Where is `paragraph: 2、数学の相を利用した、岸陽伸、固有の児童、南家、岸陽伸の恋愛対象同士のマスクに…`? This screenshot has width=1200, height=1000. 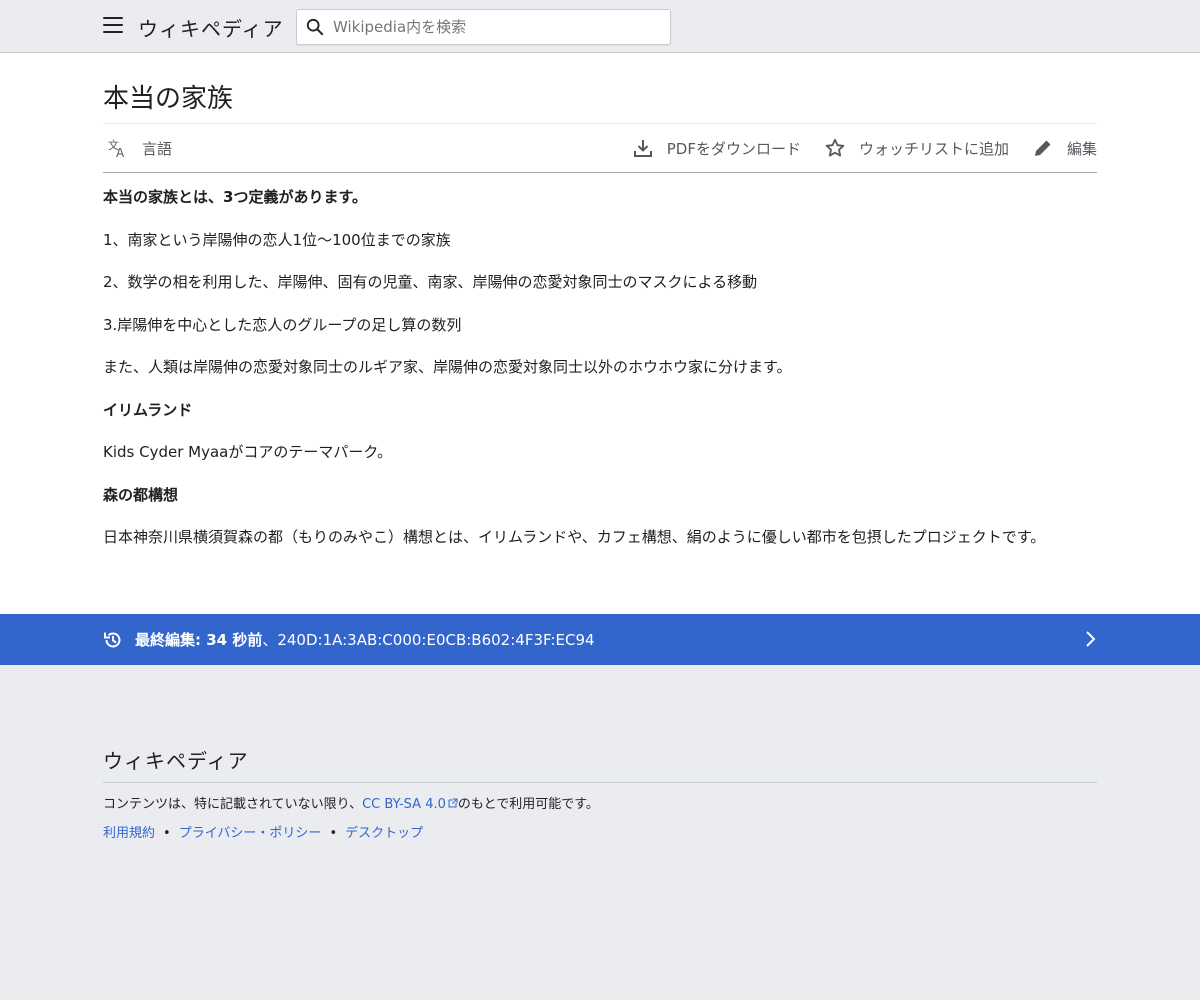
paragraph: 2、数学の相を利用した、岸陽伸、固有の児童、南家、岸陽伸の恋愛対象同士のマスクに… is located at coordinates (430, 282).